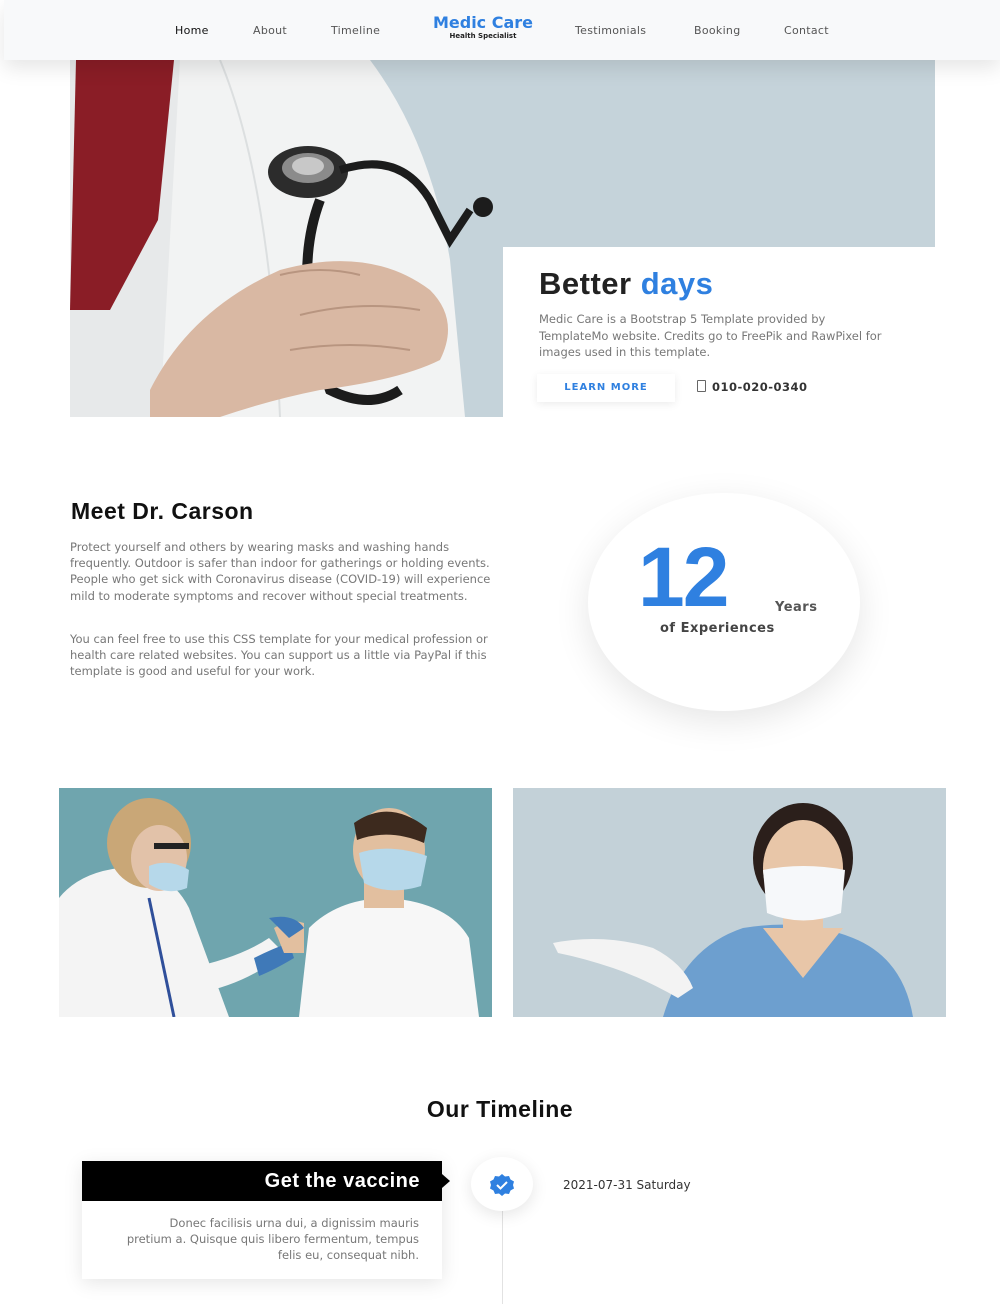 This screenshot has height=1304, width=1000. Describe the element at coordinates (717, 30) in the screenshot. I see `nav-booking: Booking` at that location.